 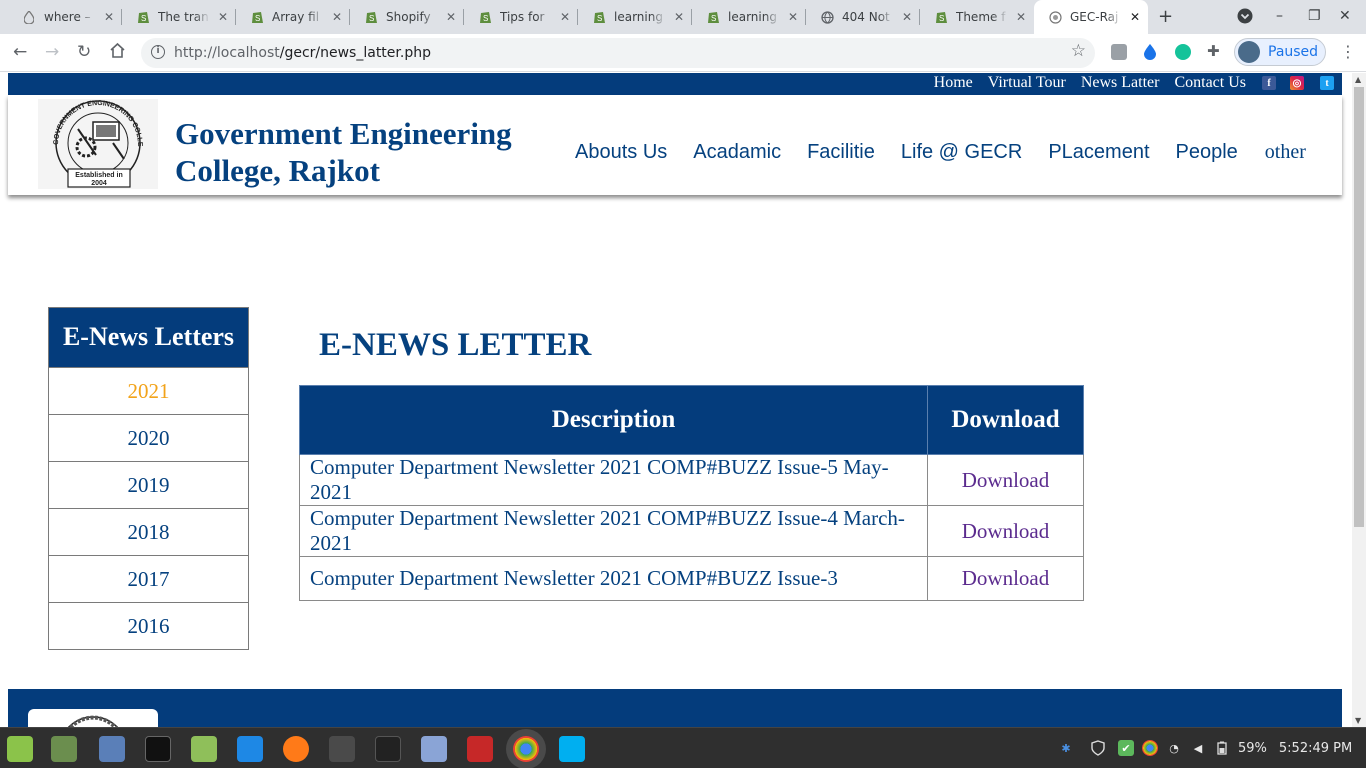 I want to click on nav-people: People, so click(x=1207, y=152).